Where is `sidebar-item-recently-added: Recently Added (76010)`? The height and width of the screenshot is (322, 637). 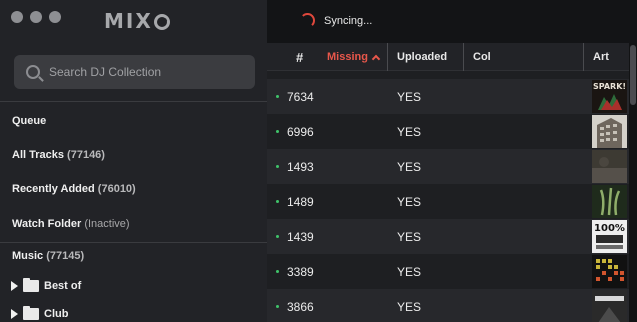
sidebar-item-recently-added: Recently Added (76010) is located at coordinates (74, 189).